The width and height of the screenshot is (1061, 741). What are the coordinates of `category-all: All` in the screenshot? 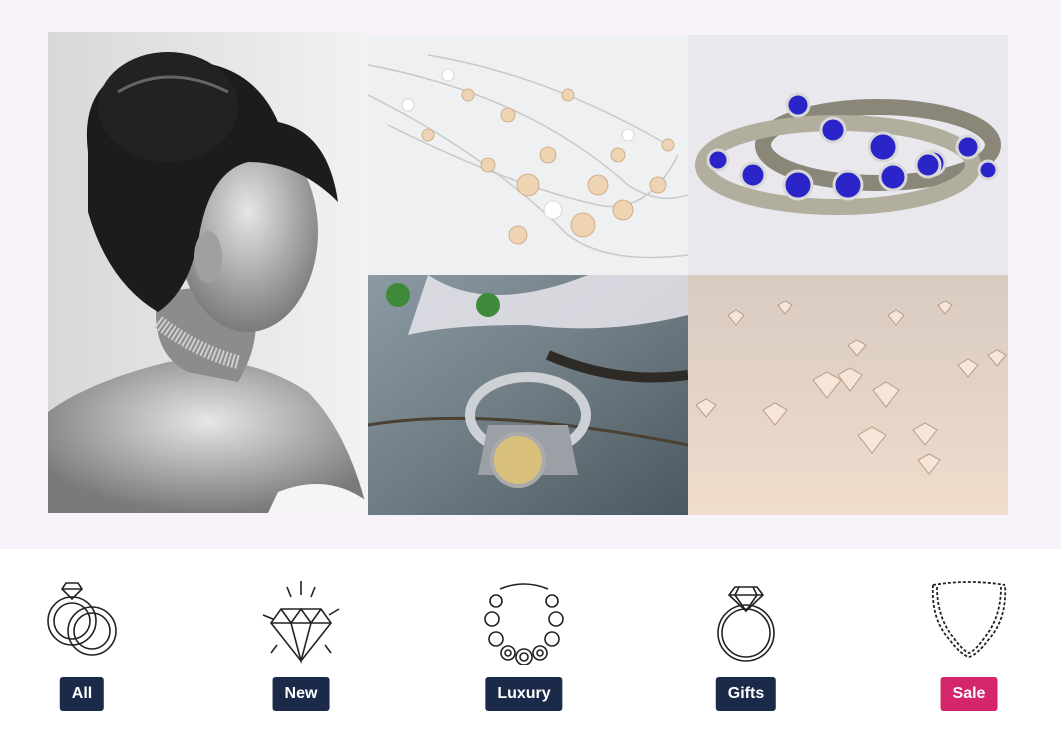 It's located at (82, 645).